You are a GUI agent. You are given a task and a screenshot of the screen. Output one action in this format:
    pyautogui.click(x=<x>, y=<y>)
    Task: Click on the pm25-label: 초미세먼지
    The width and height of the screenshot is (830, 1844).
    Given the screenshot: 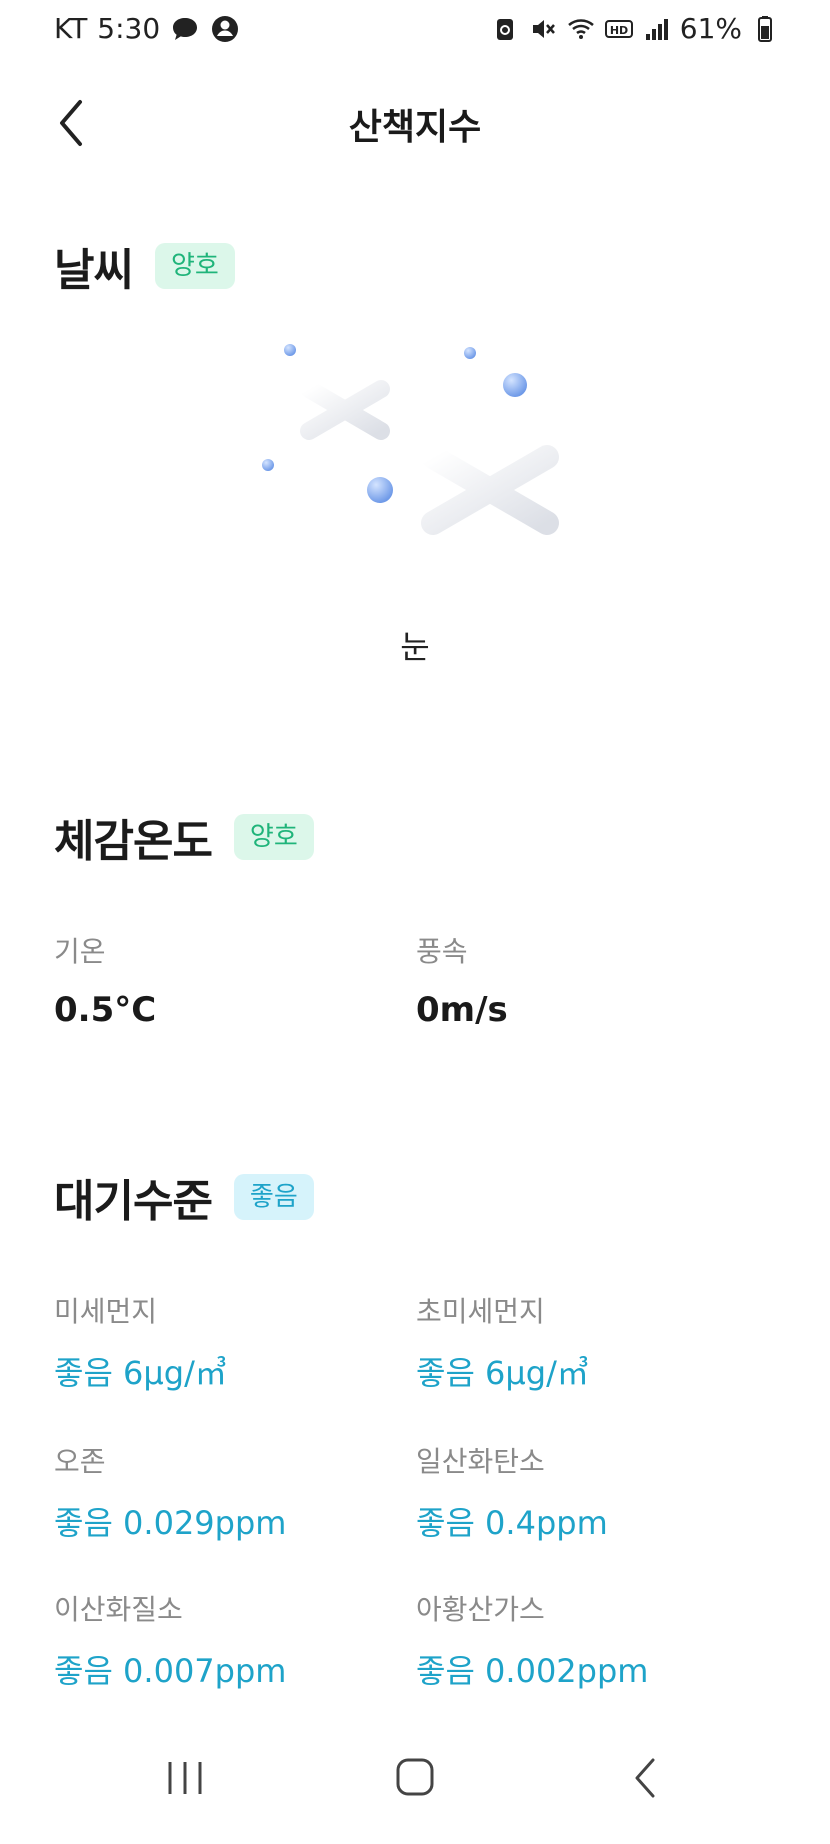 What is the action you would take?
    pyautogui.click(x=480, y=1311)
    